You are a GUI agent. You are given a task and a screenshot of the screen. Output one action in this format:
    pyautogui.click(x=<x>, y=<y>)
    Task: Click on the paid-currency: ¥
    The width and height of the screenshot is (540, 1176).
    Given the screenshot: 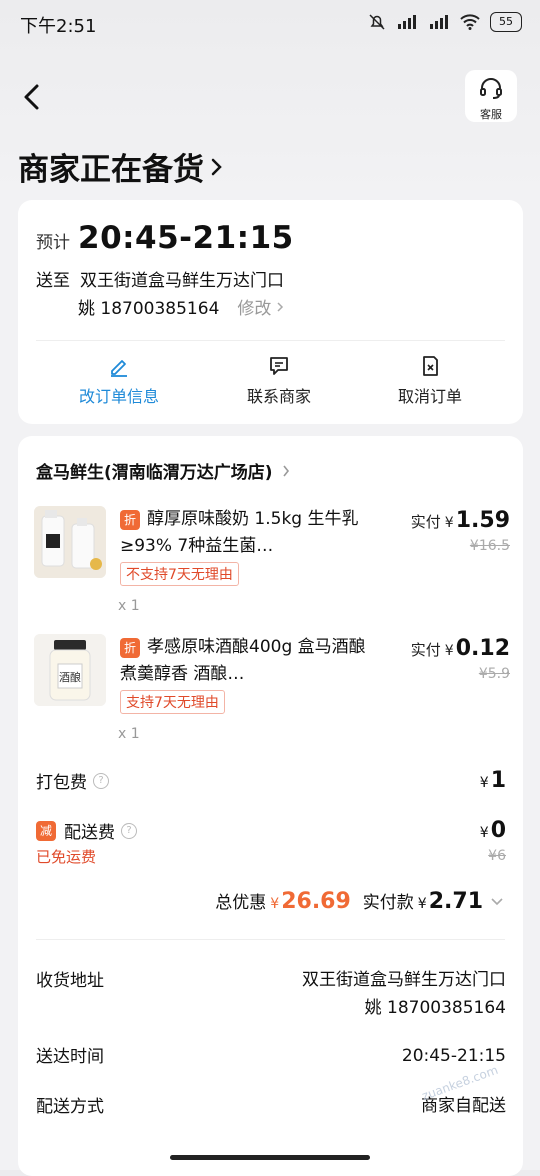 What is the action you would take?
    pyautogui.click(x=422, y=904)
    